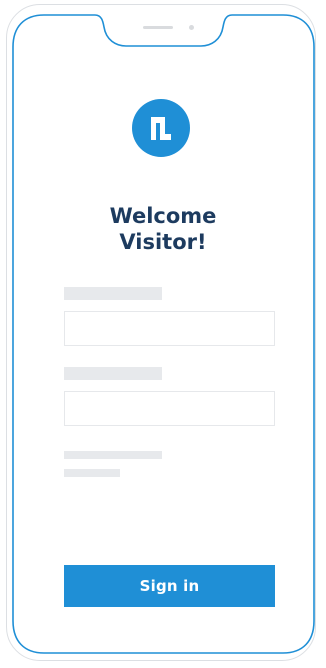 The image size is (326, 668). I want to click on password-input, so click(169, 408).